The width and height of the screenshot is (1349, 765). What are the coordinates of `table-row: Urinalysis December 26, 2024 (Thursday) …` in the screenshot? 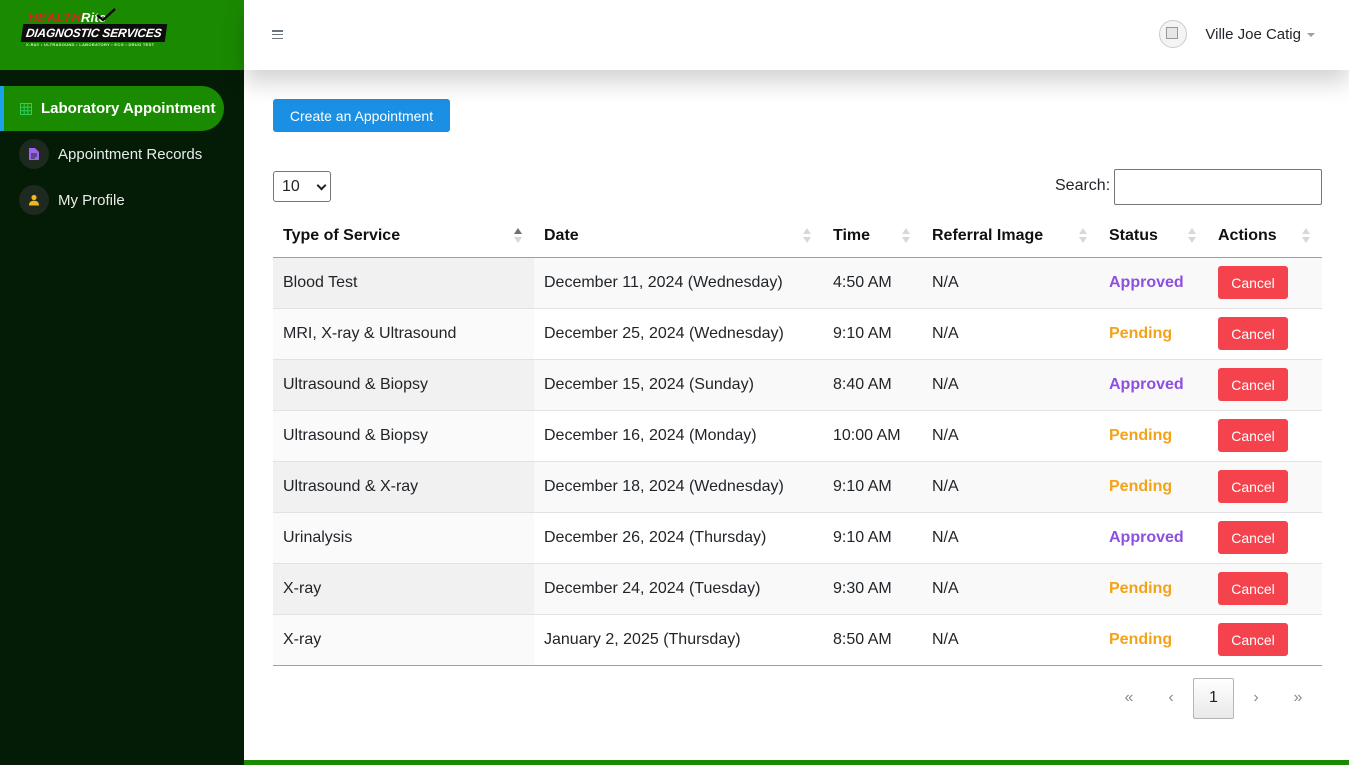 It's located at (797, 537).